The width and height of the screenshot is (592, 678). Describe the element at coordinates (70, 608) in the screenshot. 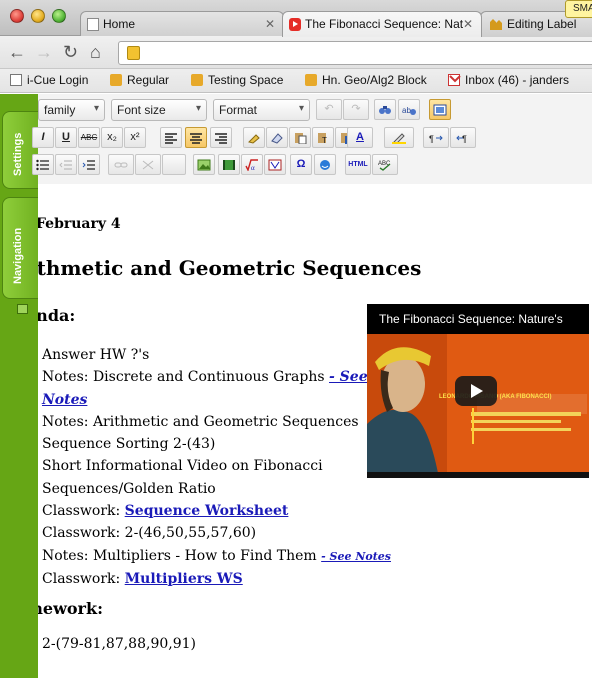

I see `homework-heading: mework:` at that location.